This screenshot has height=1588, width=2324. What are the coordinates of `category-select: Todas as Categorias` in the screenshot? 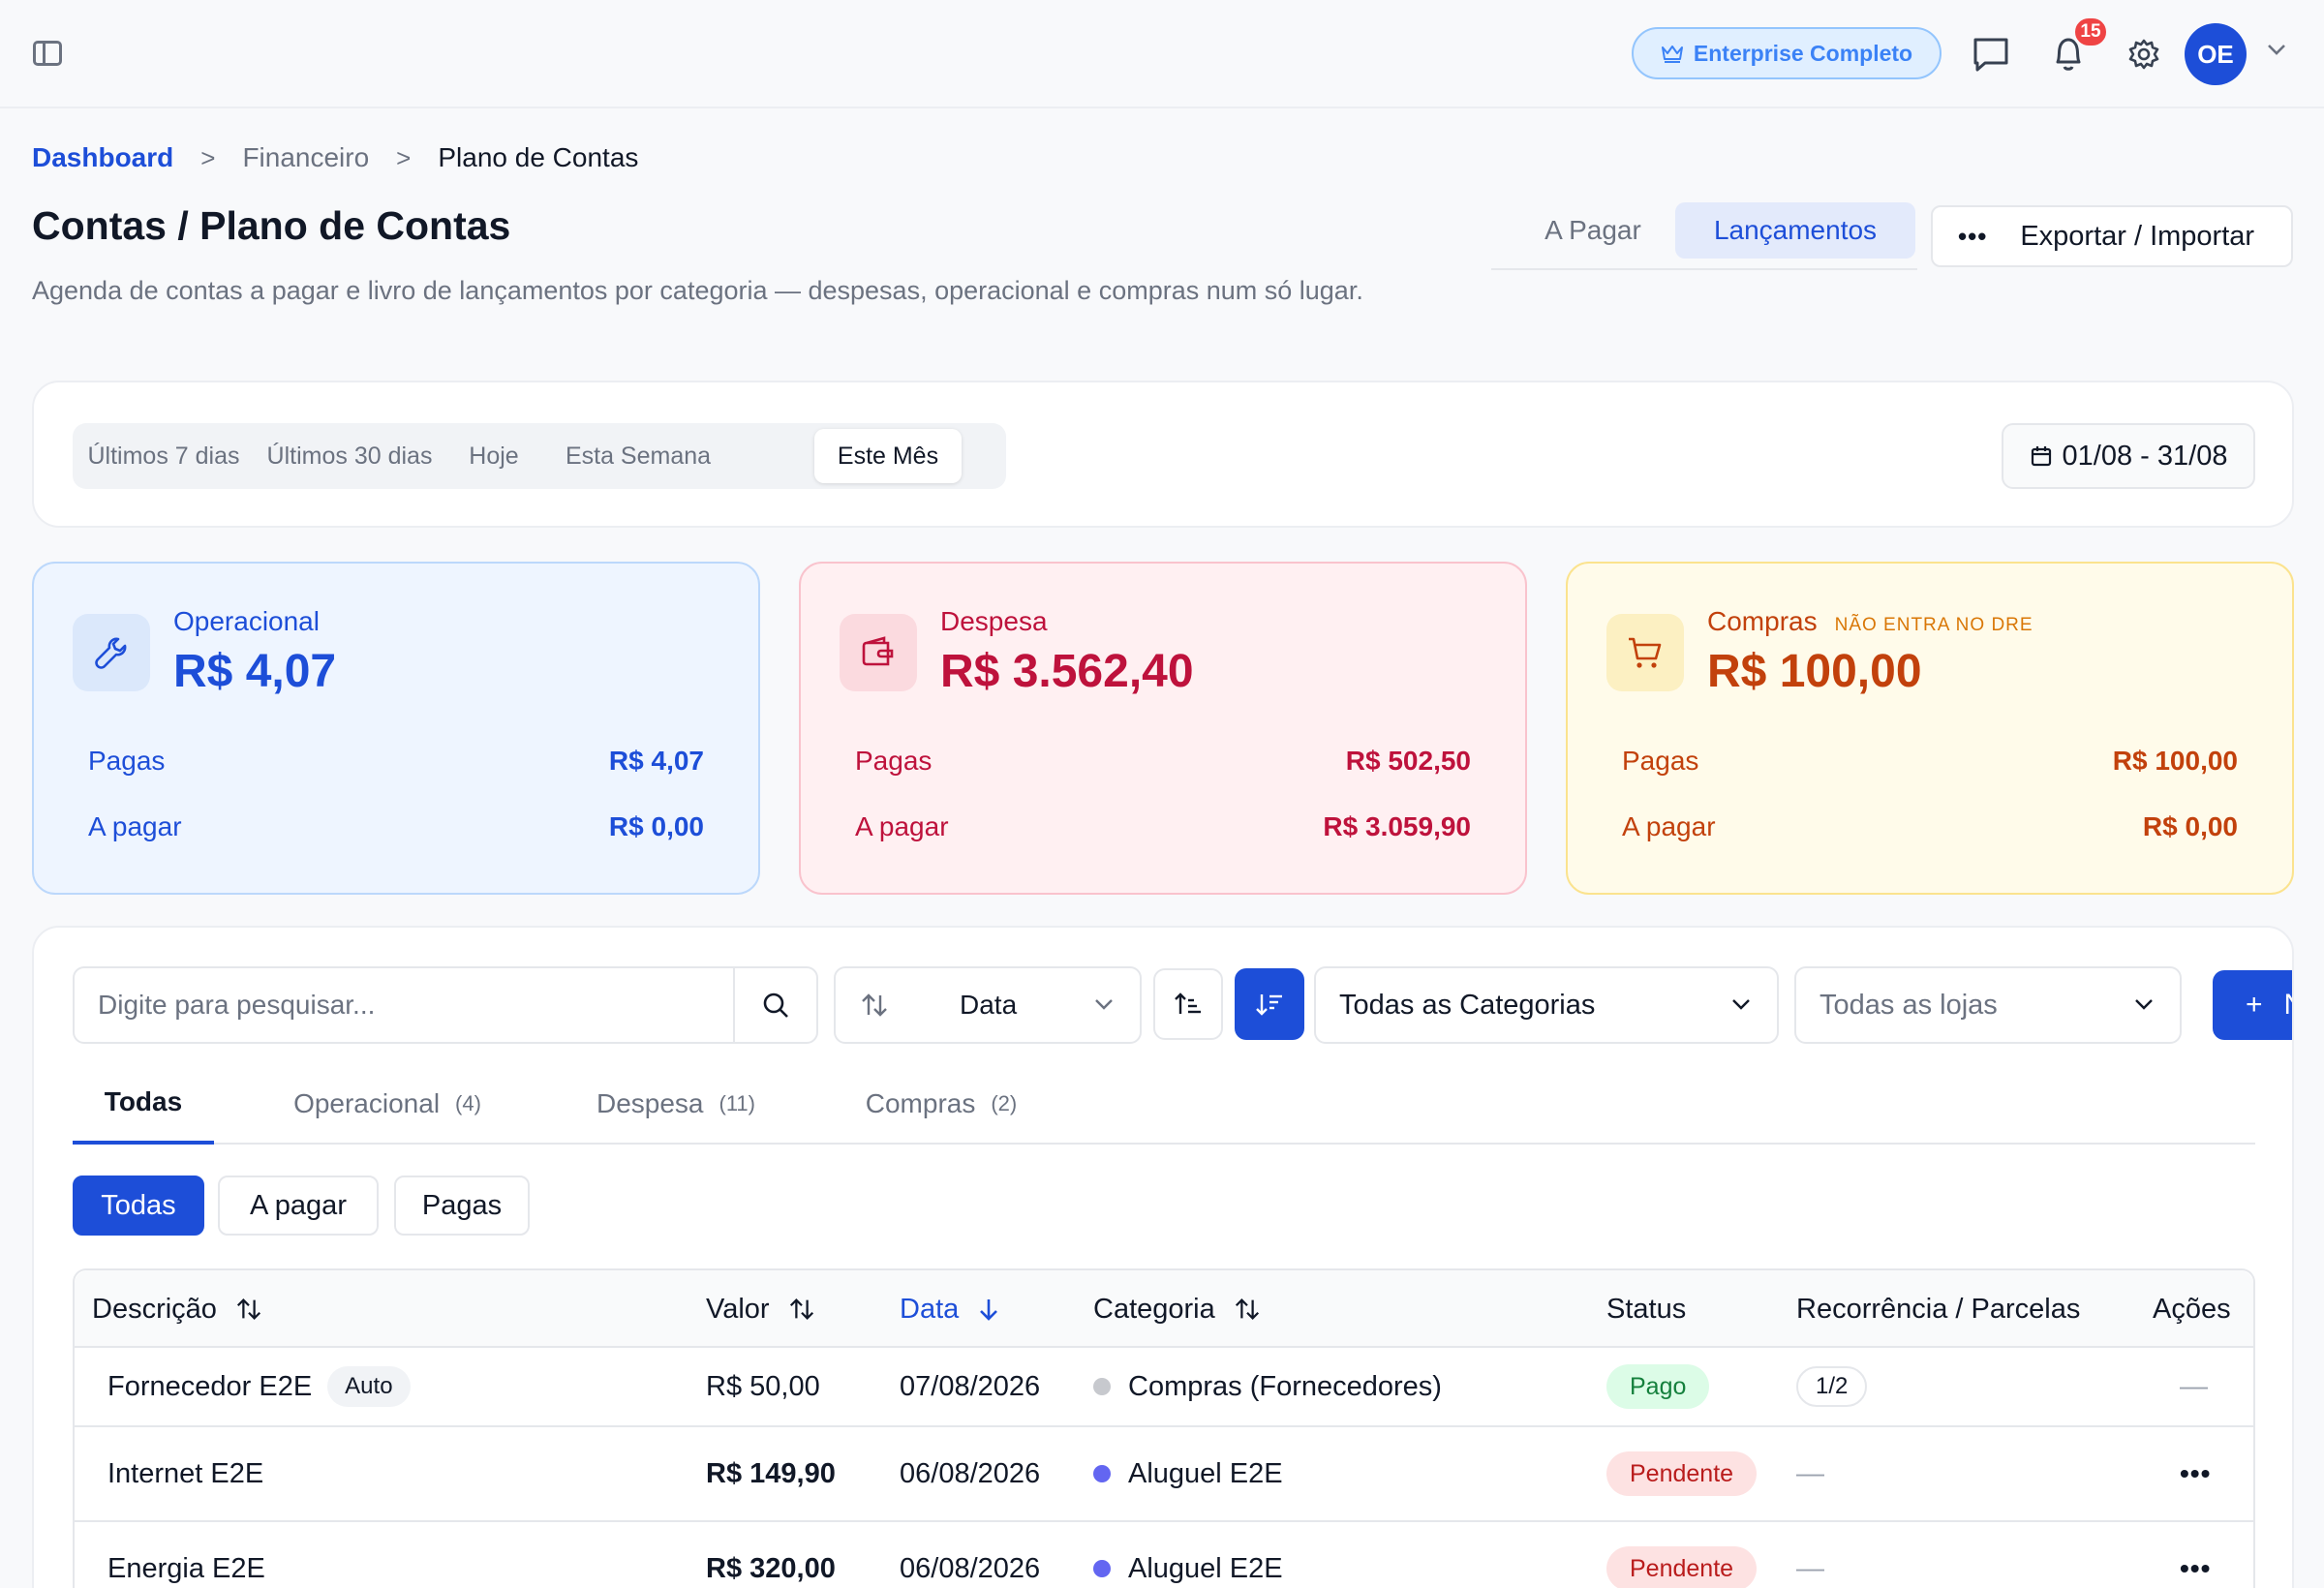 It's located at (1547, 1005).